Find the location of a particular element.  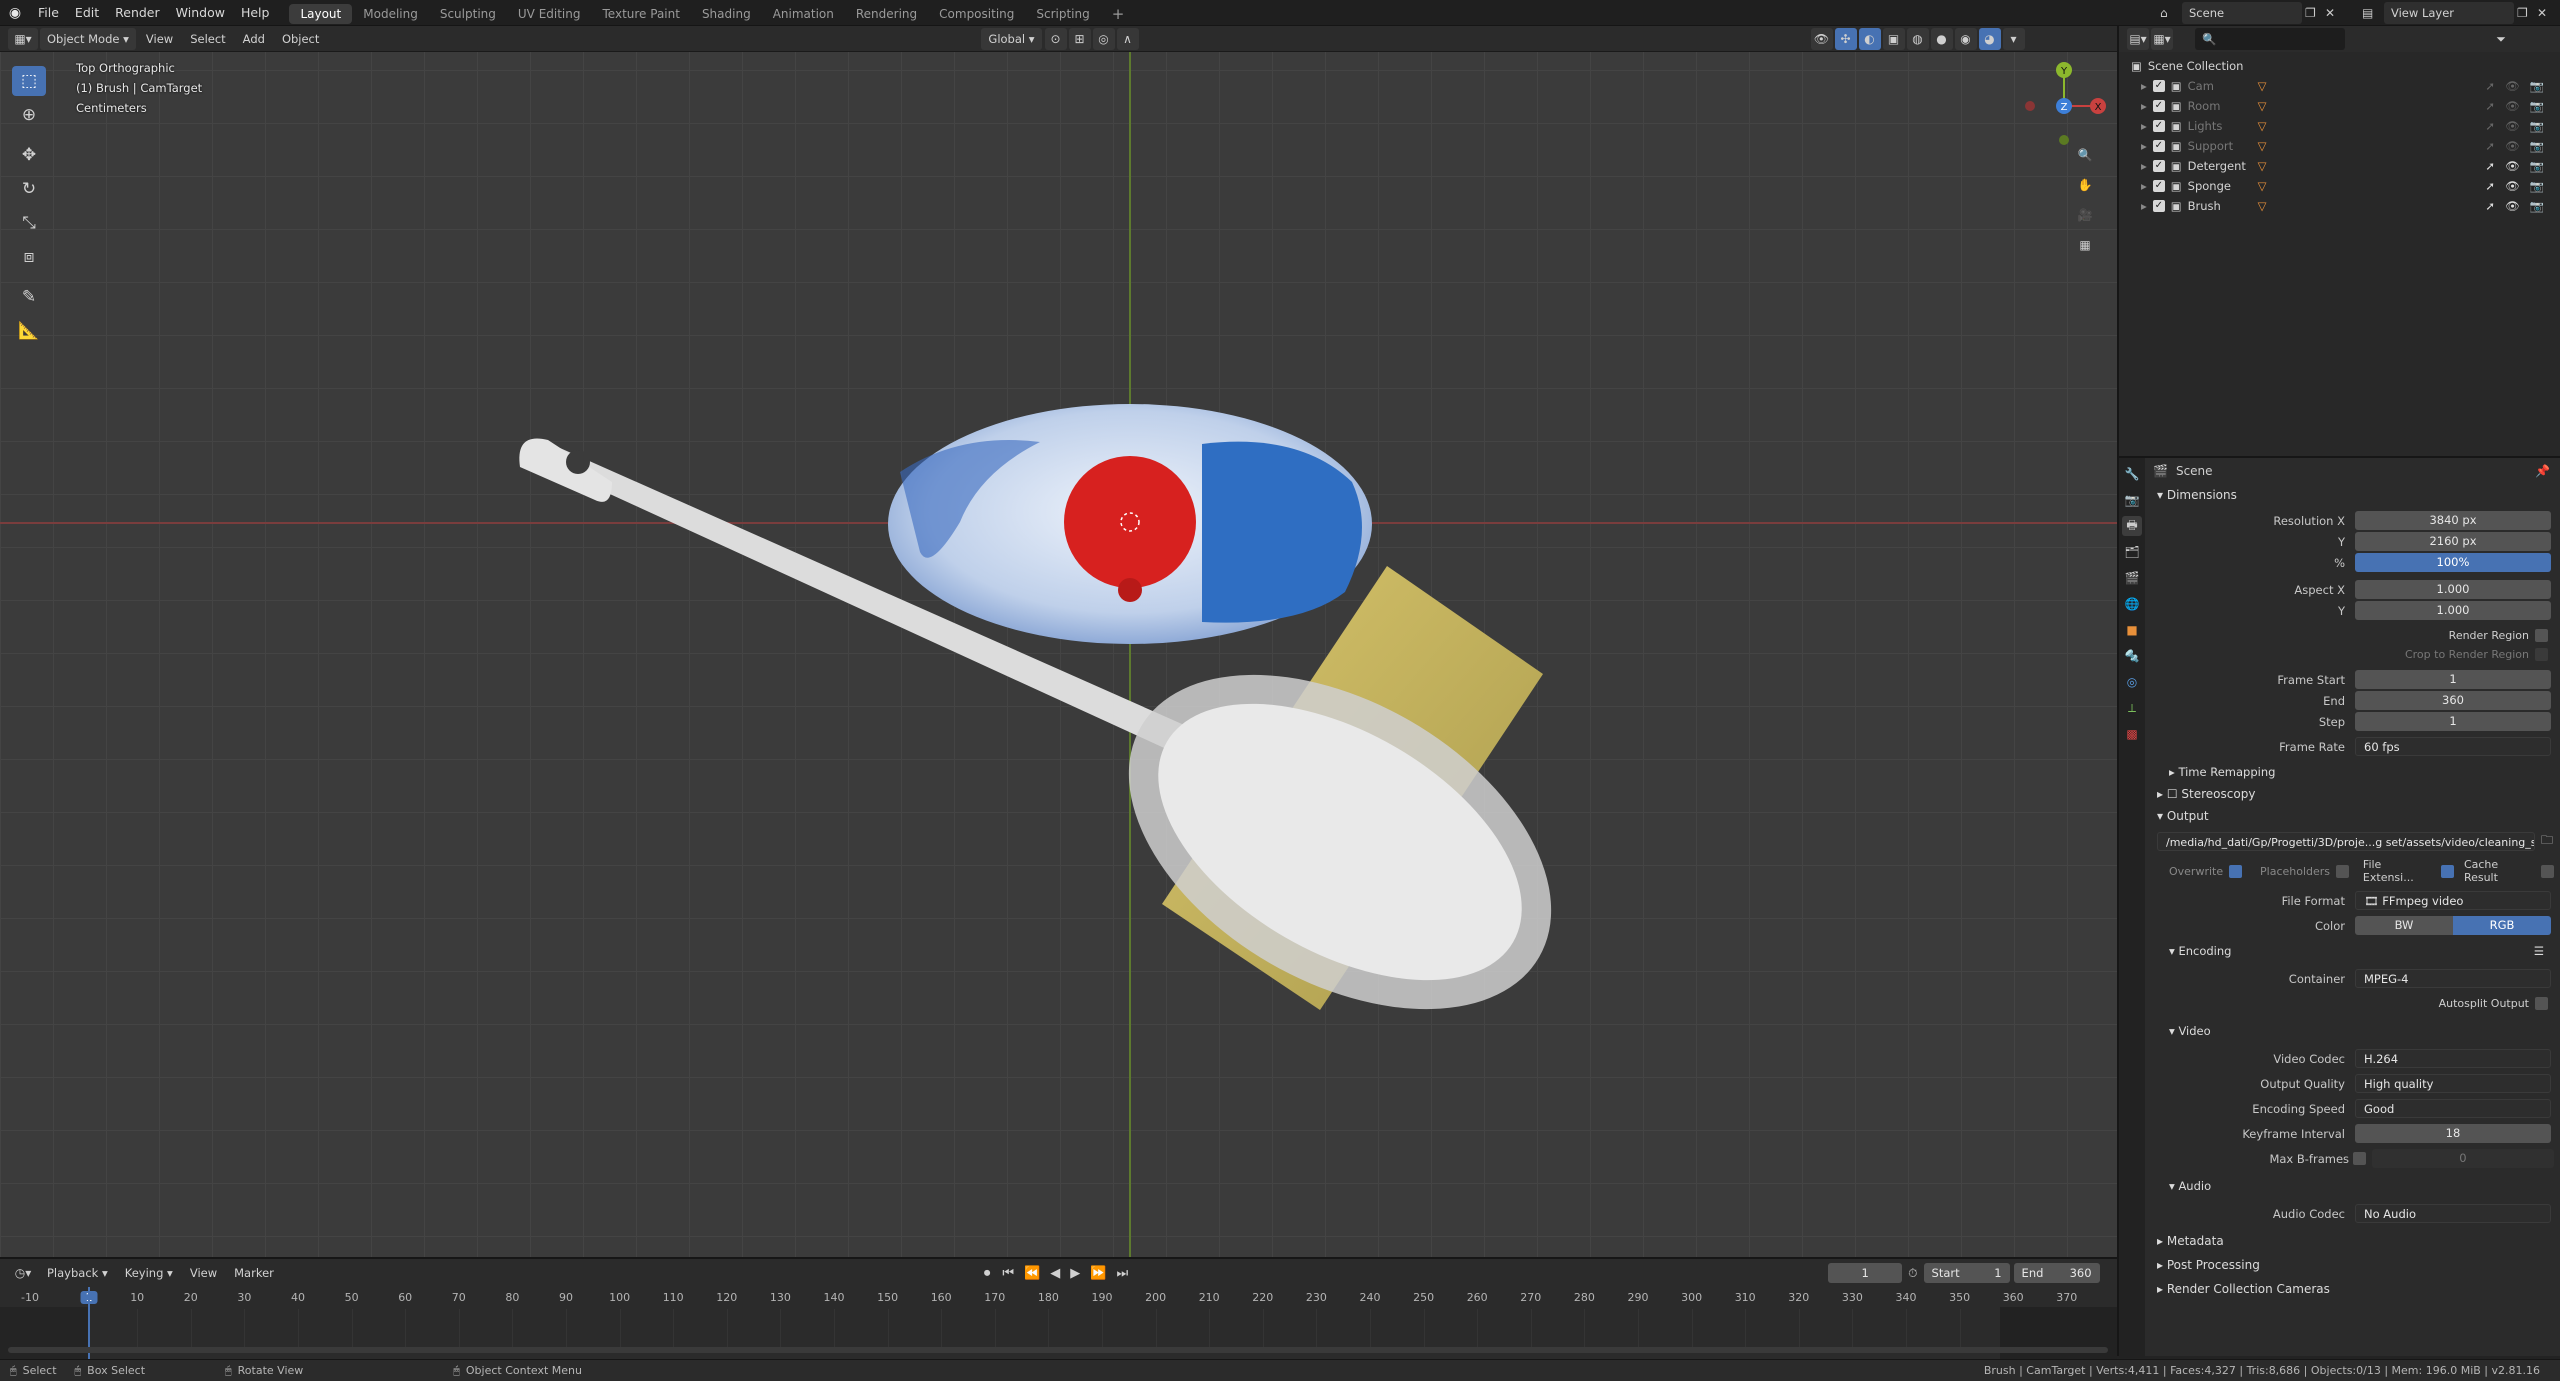

playback-menu: Playback ▾ is located at coordinates (77, 1273).